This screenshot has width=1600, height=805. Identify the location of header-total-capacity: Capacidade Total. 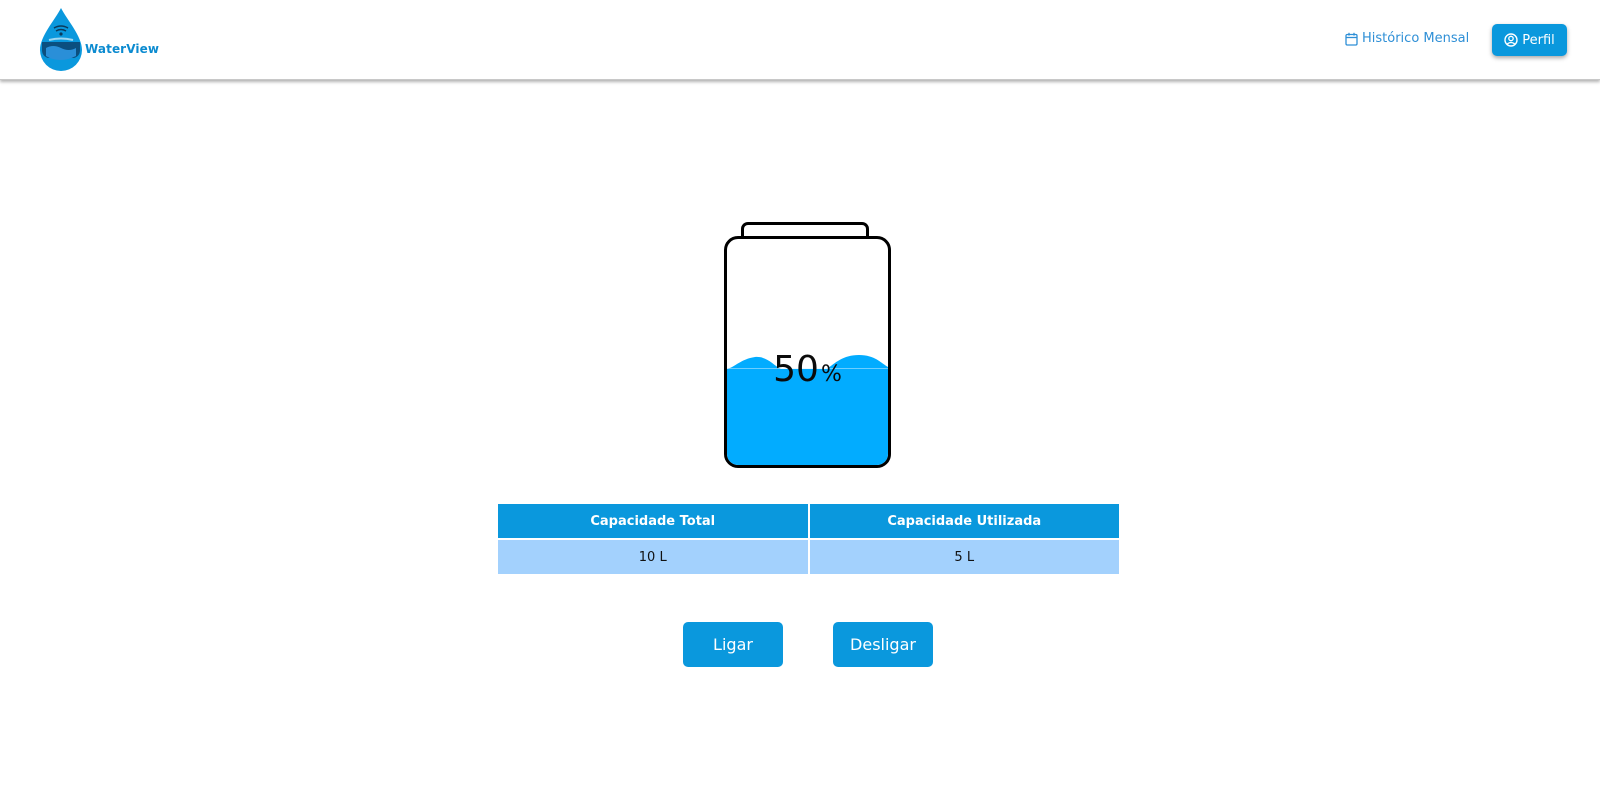
(654, 521).